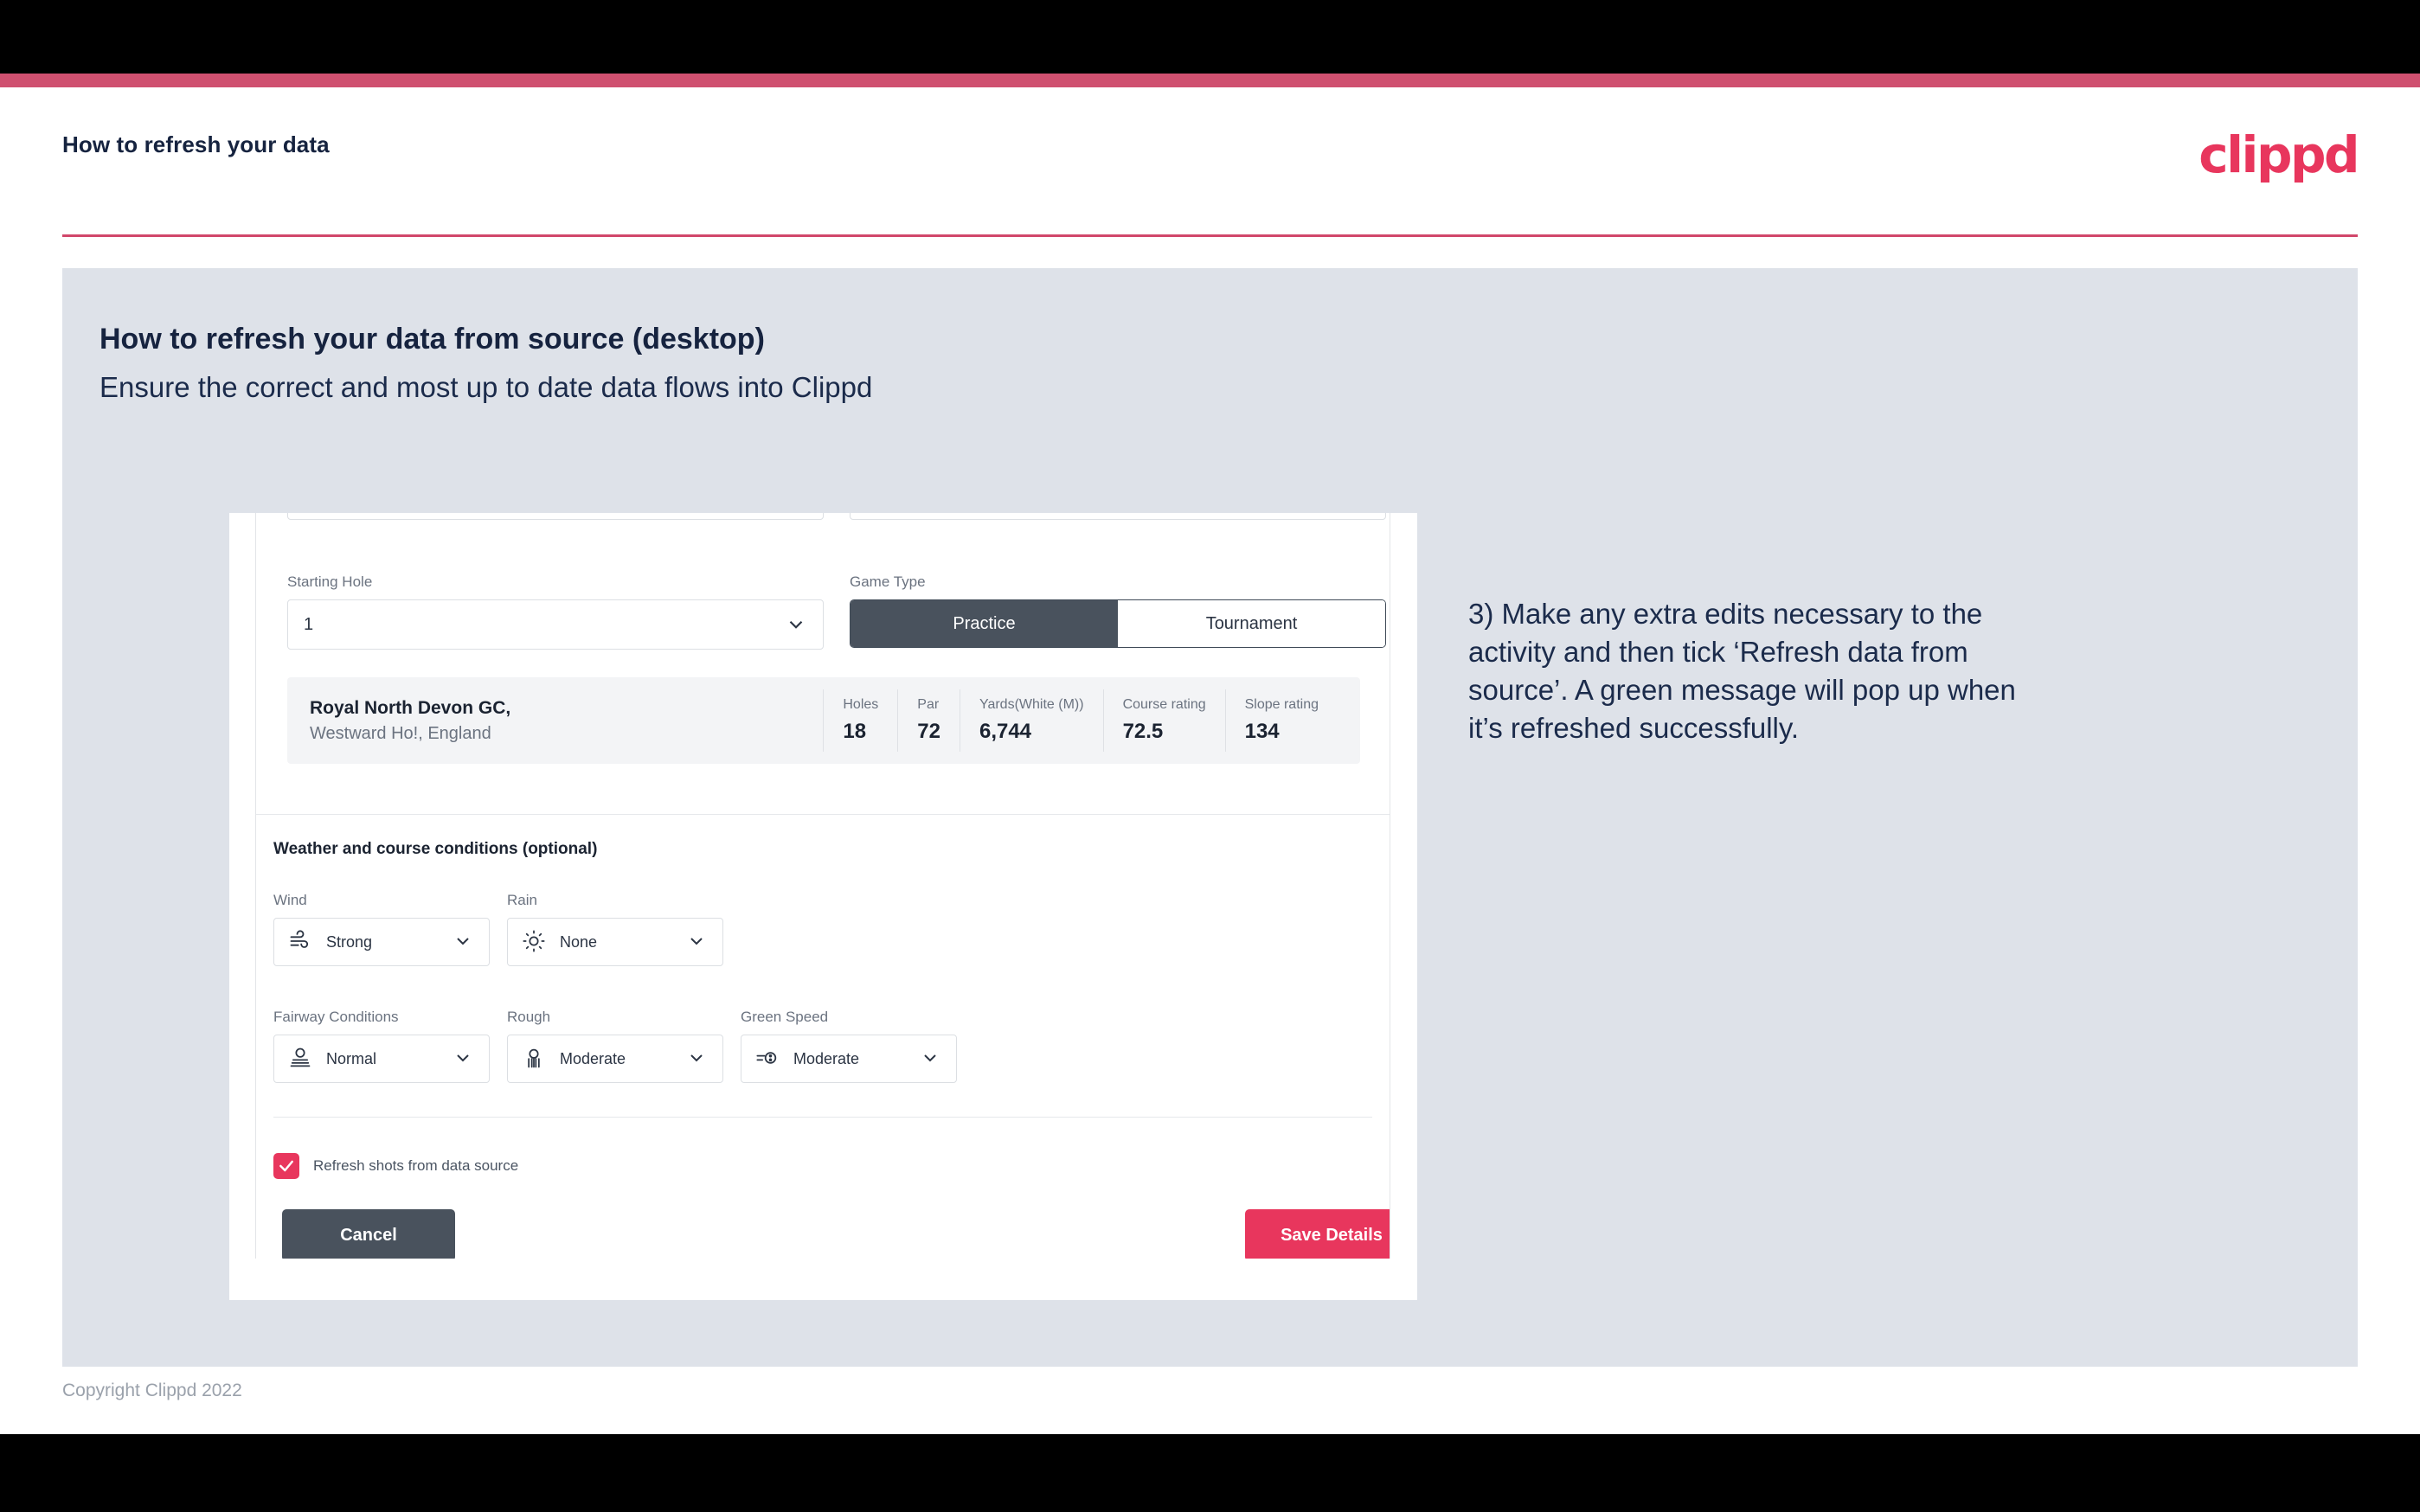 The width and height of the screenshot is (2420, 1512). What do you see at coordinates (1281, 720) in the screenshot?
I see `course-stat-slope-rating: Slope rating 134` at bounding box center [1281, 720].